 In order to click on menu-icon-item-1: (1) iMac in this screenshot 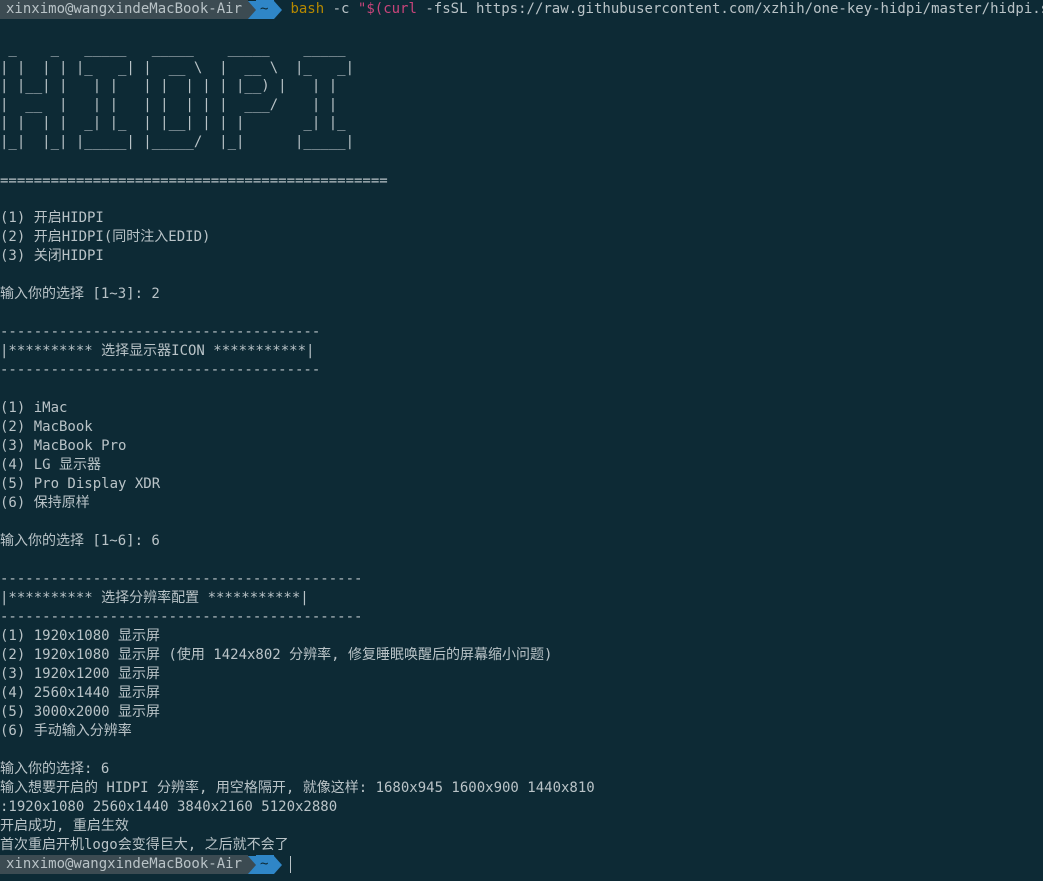, I will do `click(34, 408)`.